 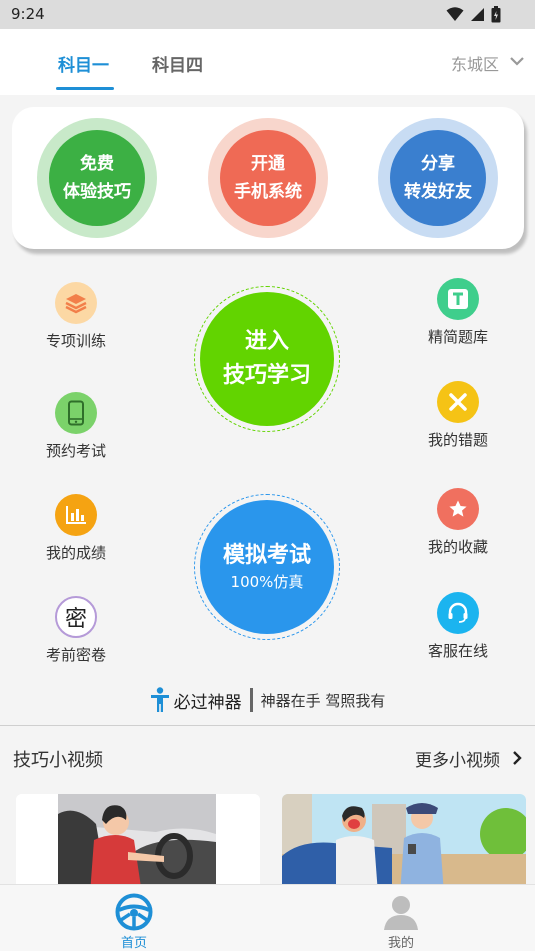 I want to click on close-icon, so click(x=458, y=402).